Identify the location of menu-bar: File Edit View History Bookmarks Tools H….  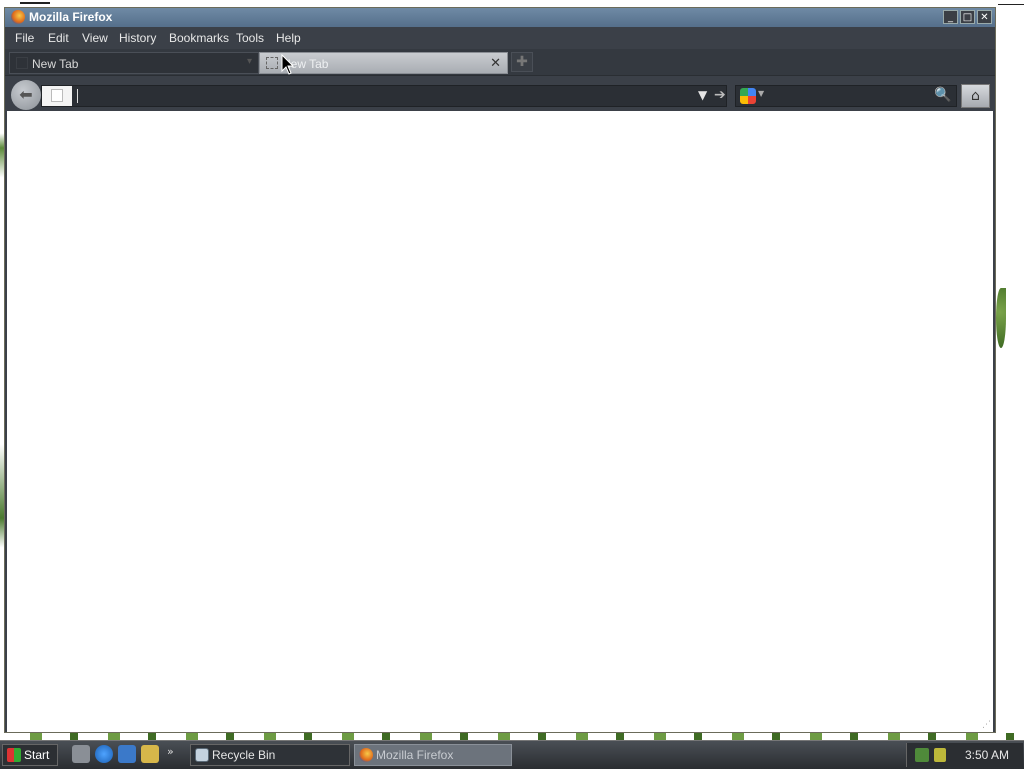
(500, 38).